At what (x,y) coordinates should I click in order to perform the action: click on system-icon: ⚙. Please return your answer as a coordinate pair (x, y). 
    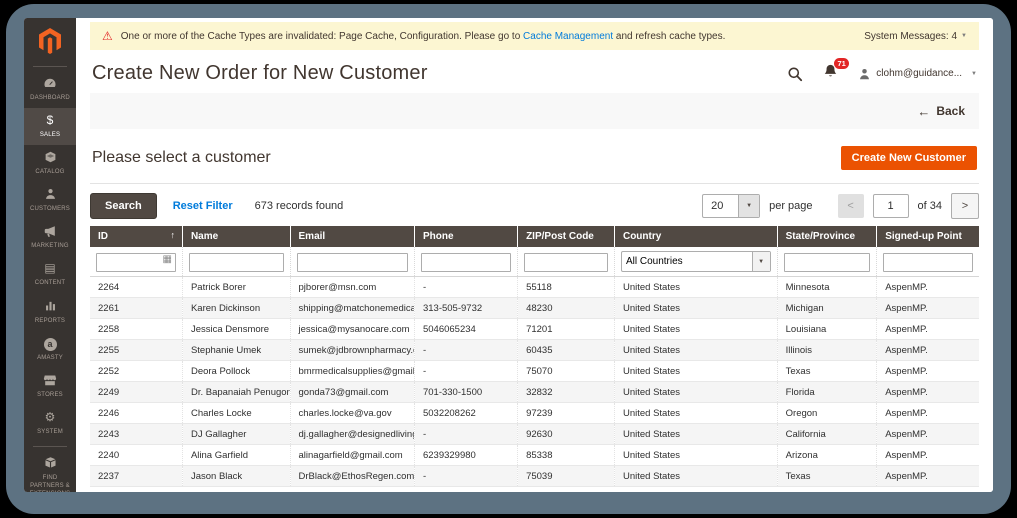
    Looking at the image, I should click on (50, 416).